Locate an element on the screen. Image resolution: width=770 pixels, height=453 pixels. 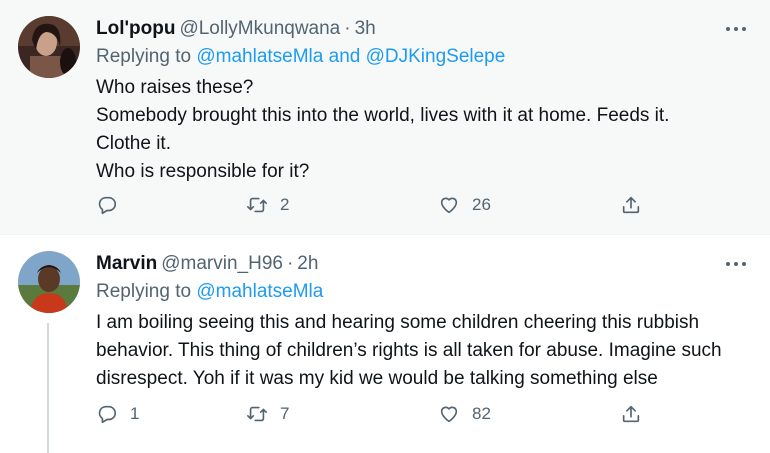
mention-link: @DJKingSelepe is located at coordinates (436, 56).